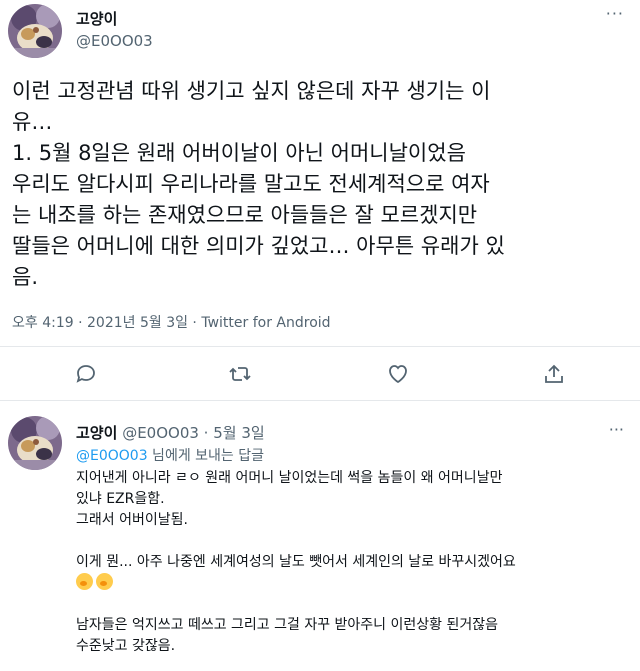 Image resolution: width=640 pixels, height=671 pixels. Describe the element at coordinates (120, 499) in the screenshot. I see `reply-line: 있냐 EZR을함.` at that location.